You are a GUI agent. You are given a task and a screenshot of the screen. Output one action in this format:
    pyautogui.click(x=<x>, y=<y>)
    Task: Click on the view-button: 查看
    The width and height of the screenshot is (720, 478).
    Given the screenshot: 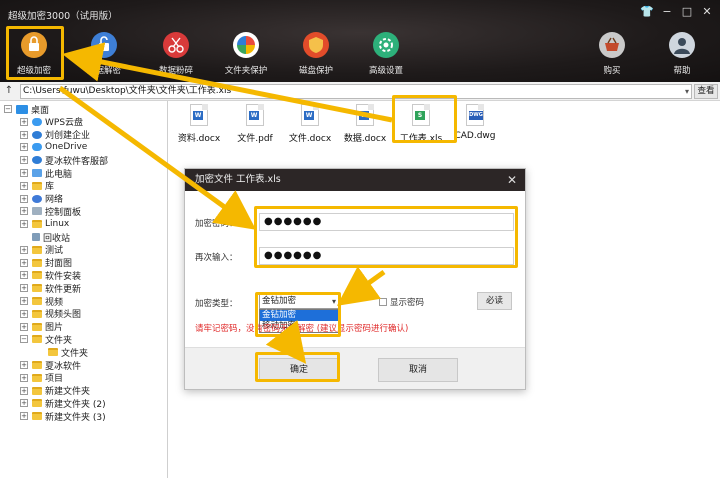 What is the action you would take?
    pyautogui.click(x=706, y=91)
    